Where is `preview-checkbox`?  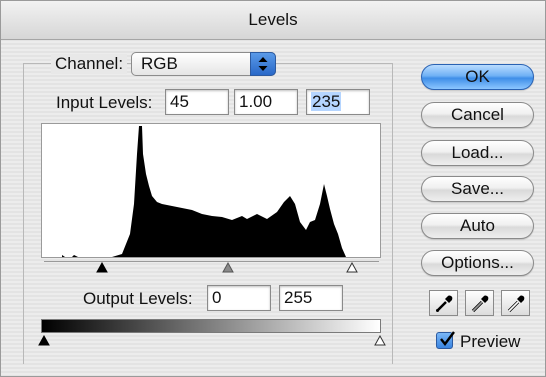
preview-checkbox is located at coordinates (445, 340).